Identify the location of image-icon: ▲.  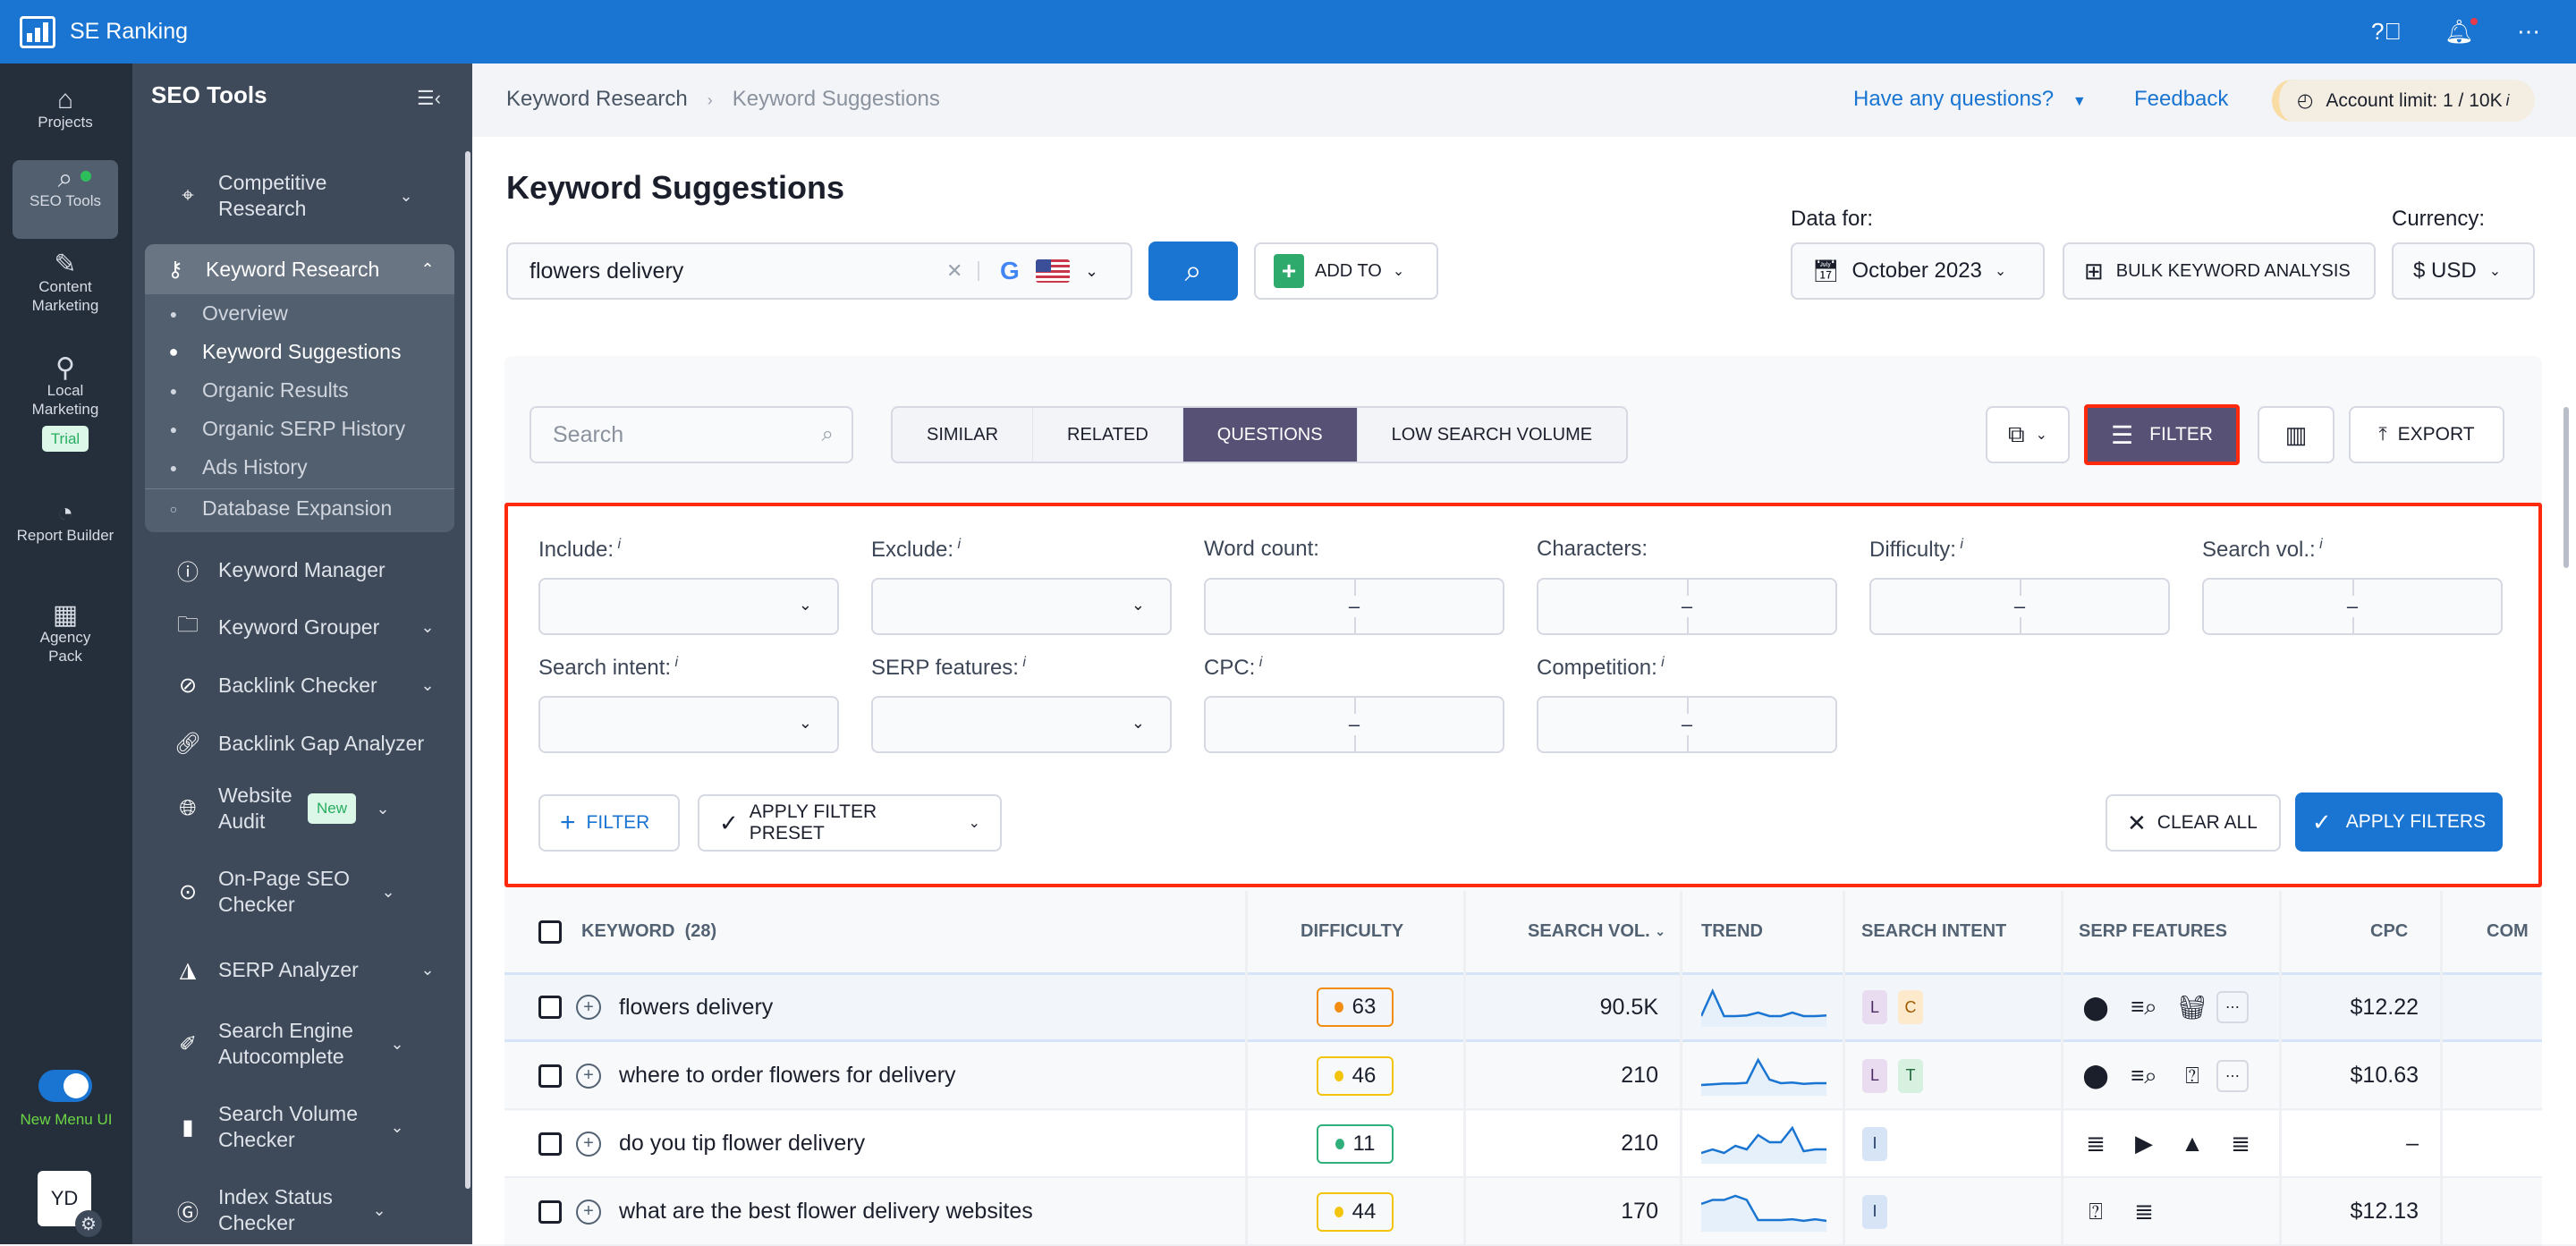
(2192, 1143).